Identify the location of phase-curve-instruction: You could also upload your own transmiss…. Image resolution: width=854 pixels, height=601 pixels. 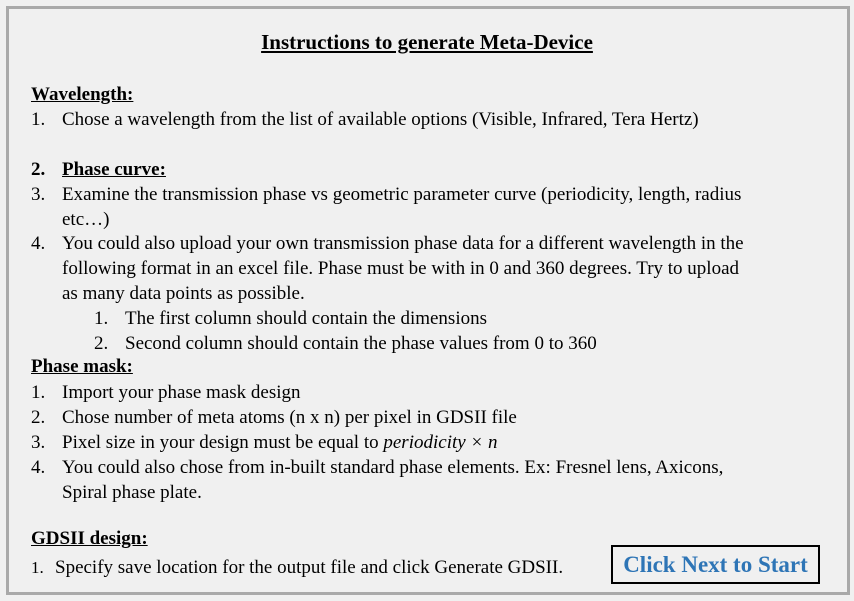
(403, 243).